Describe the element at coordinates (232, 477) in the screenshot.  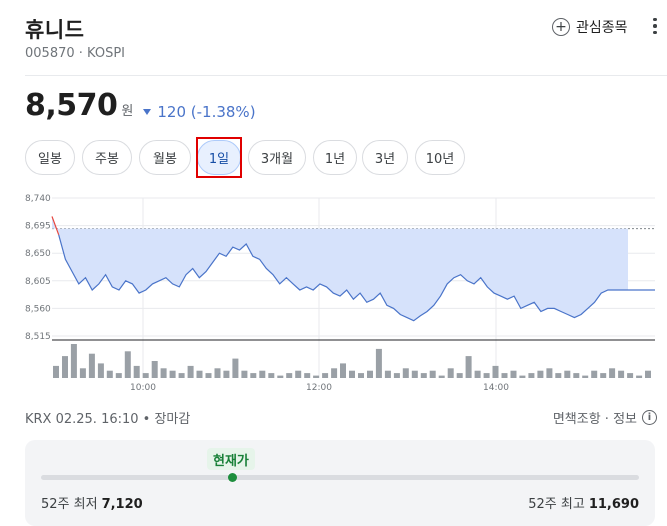
I see `range-current-marker` at that location.